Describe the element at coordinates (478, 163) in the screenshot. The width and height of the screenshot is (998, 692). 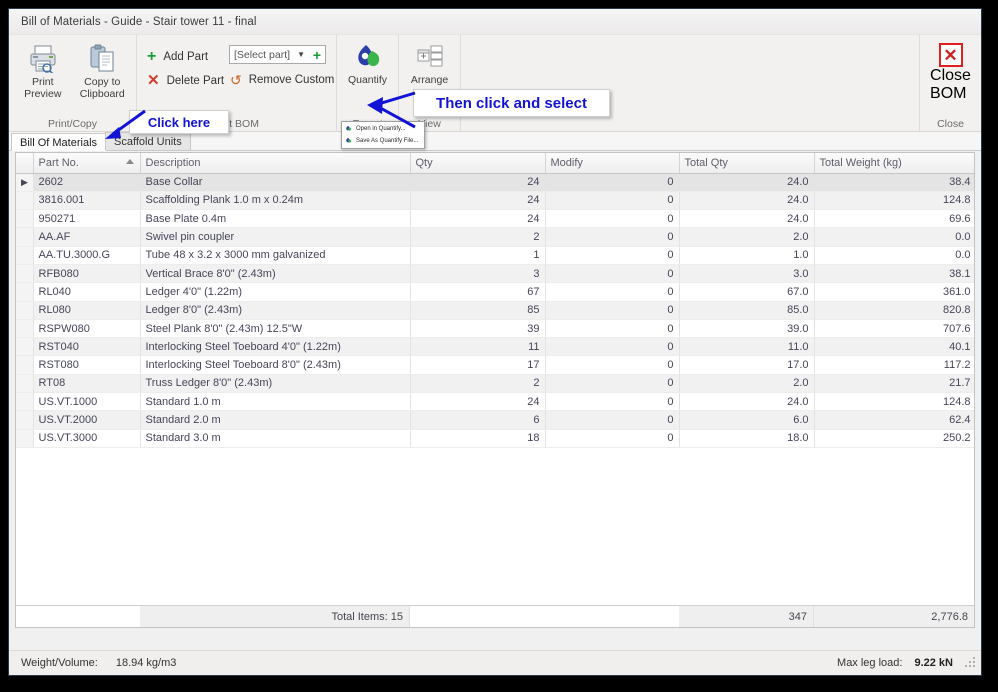
I see `column-header-qty: Qty` at that location.